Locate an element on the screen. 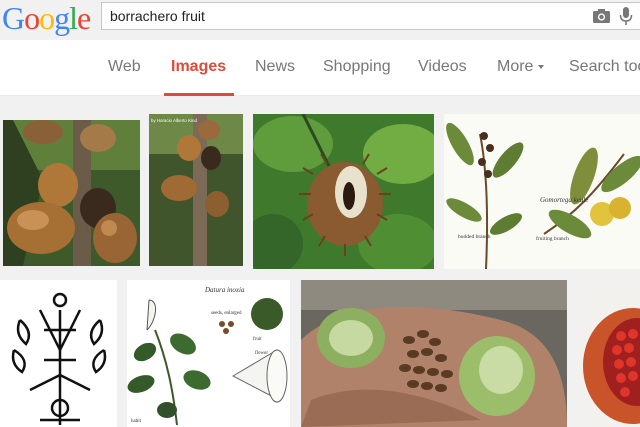  tab-images: Images is located at coordinates (198, 67).